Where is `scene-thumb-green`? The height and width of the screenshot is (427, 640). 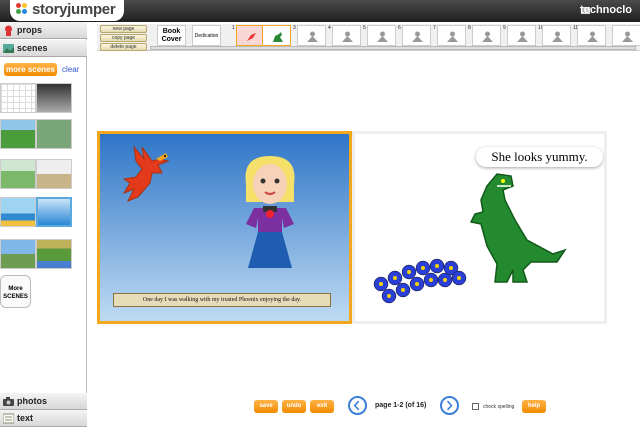
scene-thumb-green is located at coordinates (54, 134).